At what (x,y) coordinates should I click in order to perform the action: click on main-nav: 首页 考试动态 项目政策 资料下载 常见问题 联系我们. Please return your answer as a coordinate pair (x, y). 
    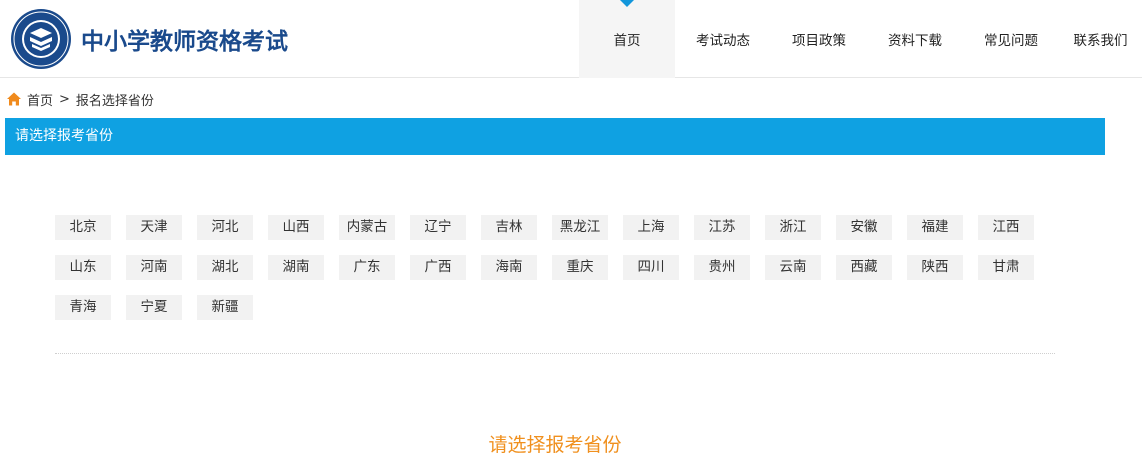
    Looking at the image, I should click on (860, 39).